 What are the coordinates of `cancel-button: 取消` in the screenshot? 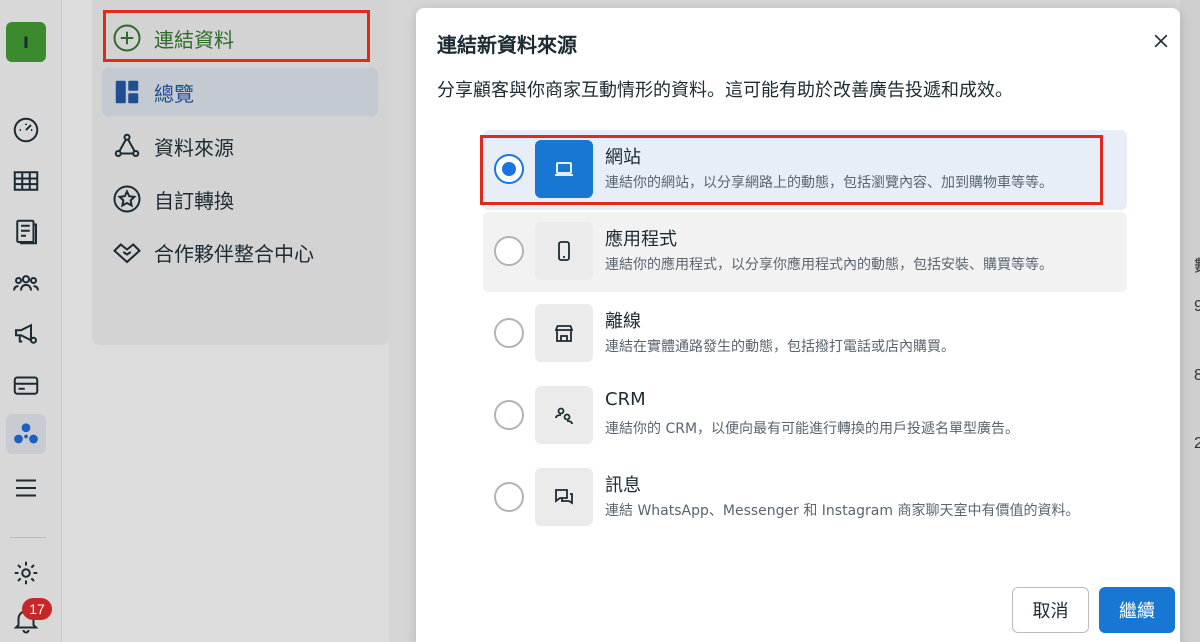 It's located at (1050, 610).